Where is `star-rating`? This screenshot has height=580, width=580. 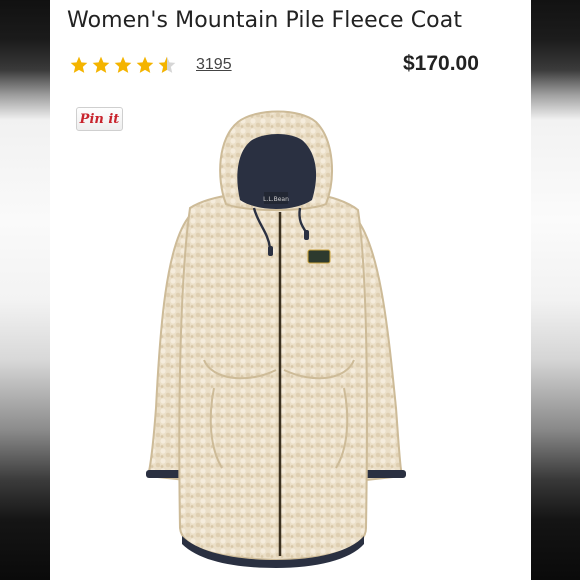 star-rating is located at coordinates (124, 65).